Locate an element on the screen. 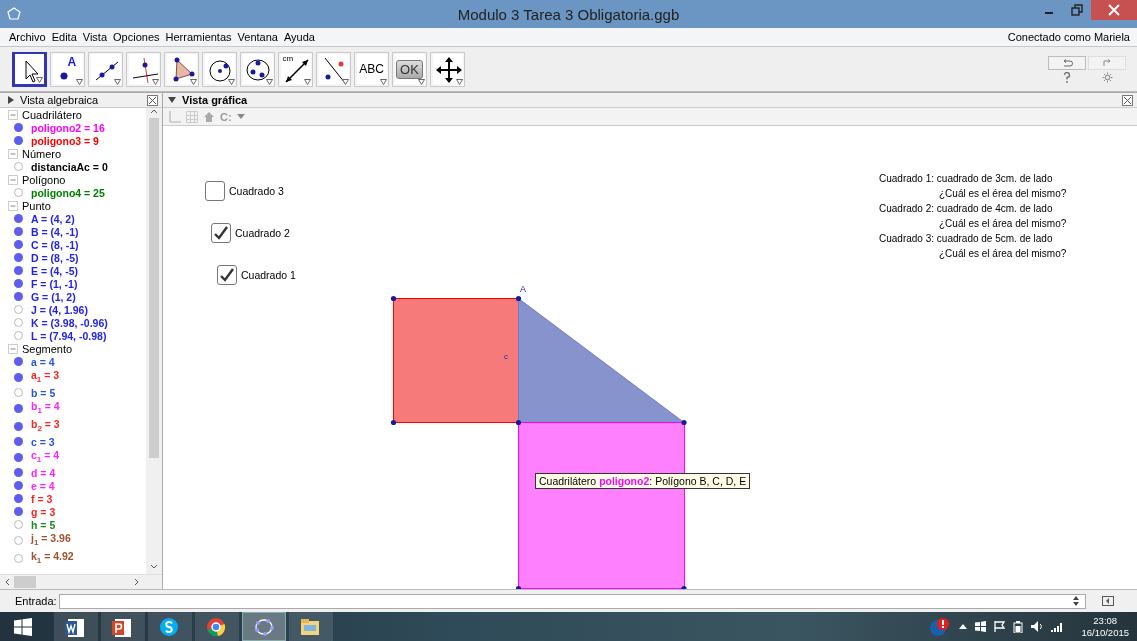 Image resolution: width=1137 pixels, height=641 pixels. checkbox is located at coordinates (215, 191).